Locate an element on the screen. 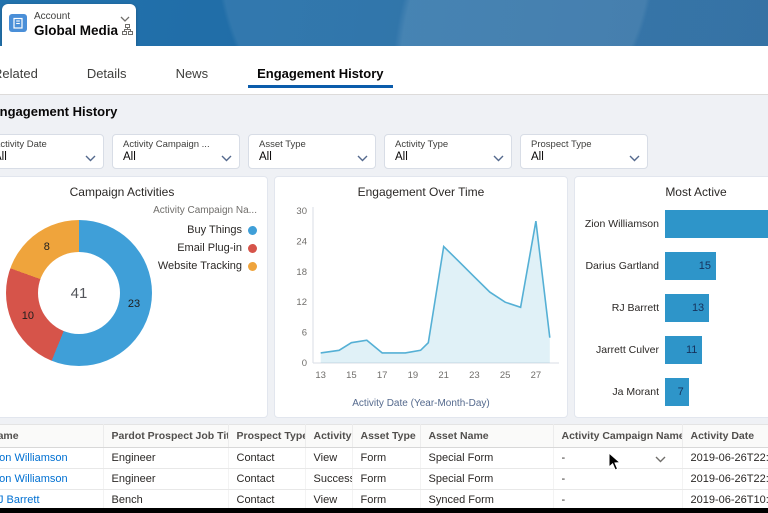  column-header: Pardot Prospect Job Title is located at coordinates (166, 436).